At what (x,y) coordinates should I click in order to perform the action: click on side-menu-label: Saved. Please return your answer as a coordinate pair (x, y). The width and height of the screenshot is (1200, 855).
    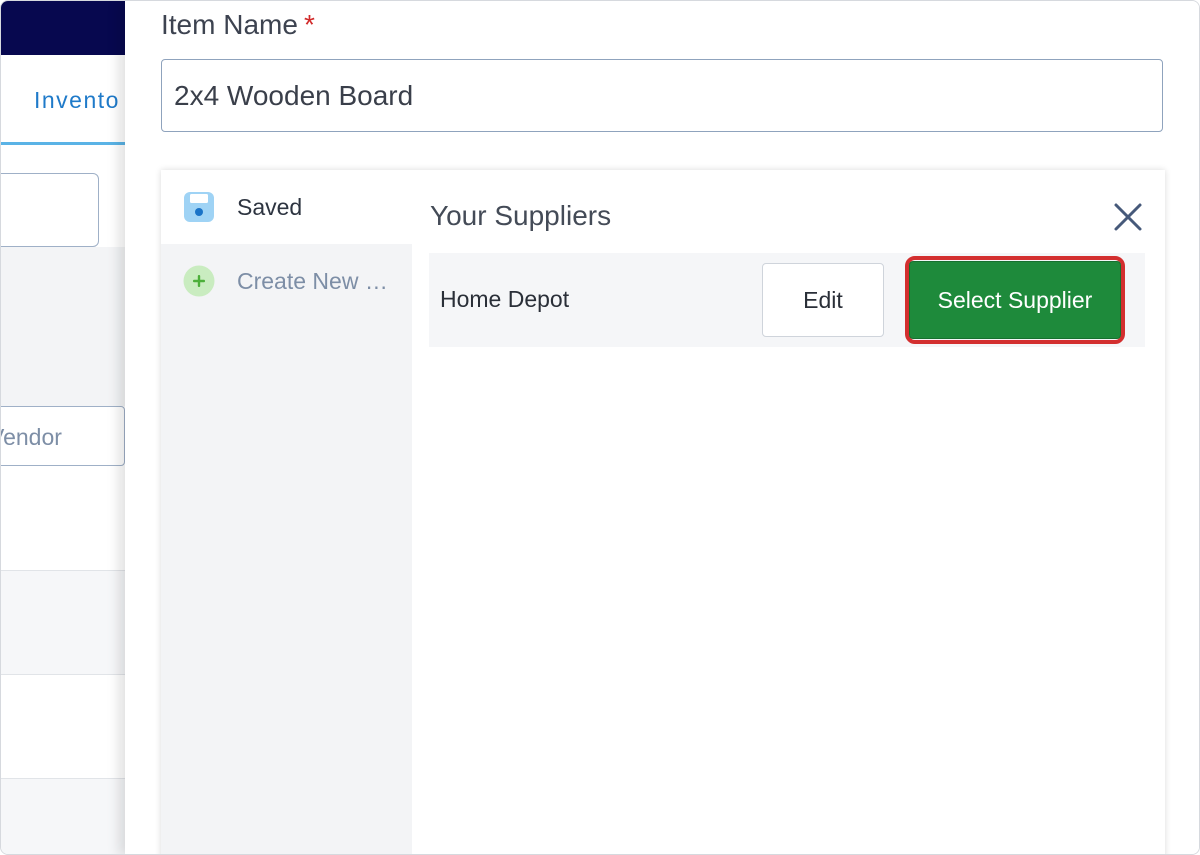
    Looking at the image, I should click on (270, 206).